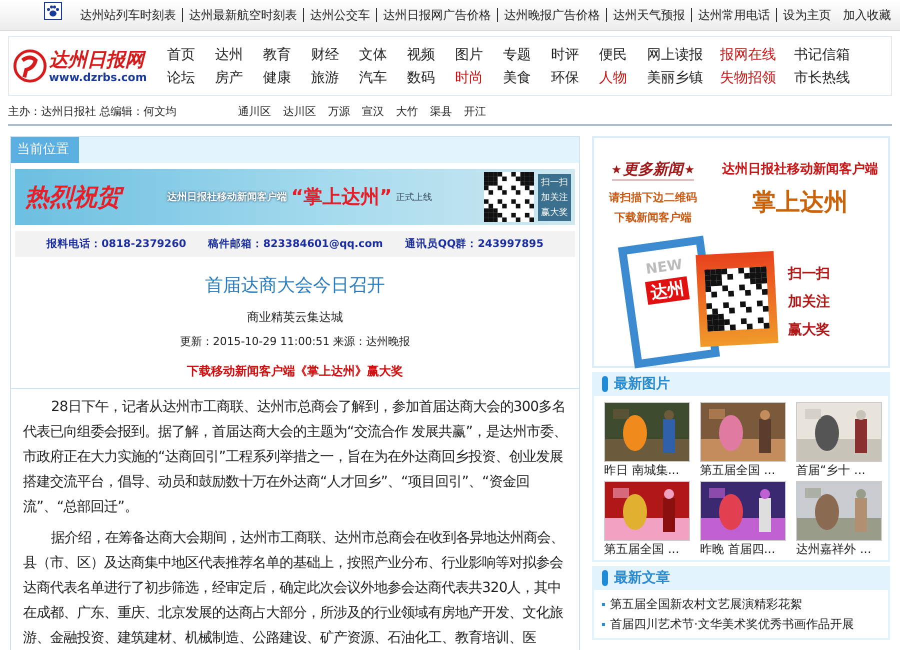 This screenshot has width=900, height=650. I want to click on logo-url: www.dzrbs.com, so click(98, 77).